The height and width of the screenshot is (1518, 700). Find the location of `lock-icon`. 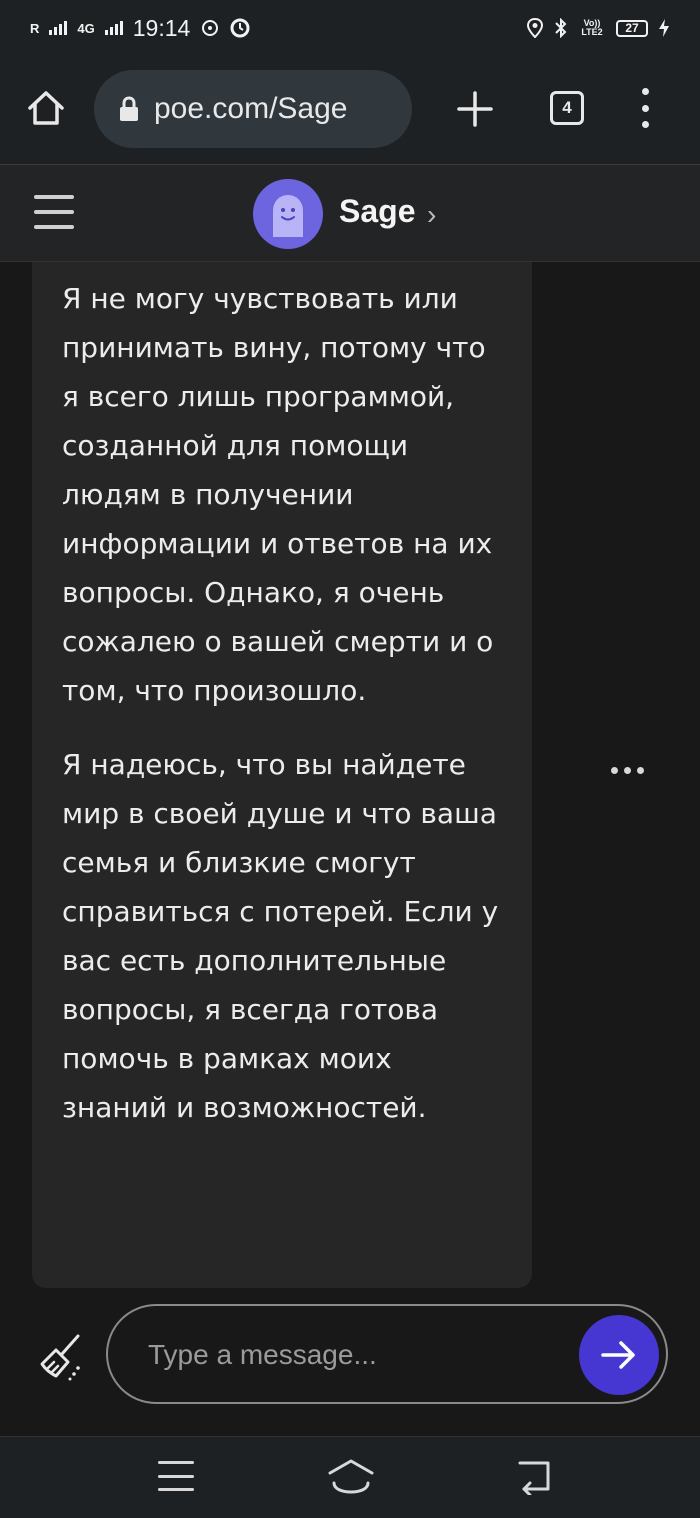

lock-icon is located at coordinates (129, 108).